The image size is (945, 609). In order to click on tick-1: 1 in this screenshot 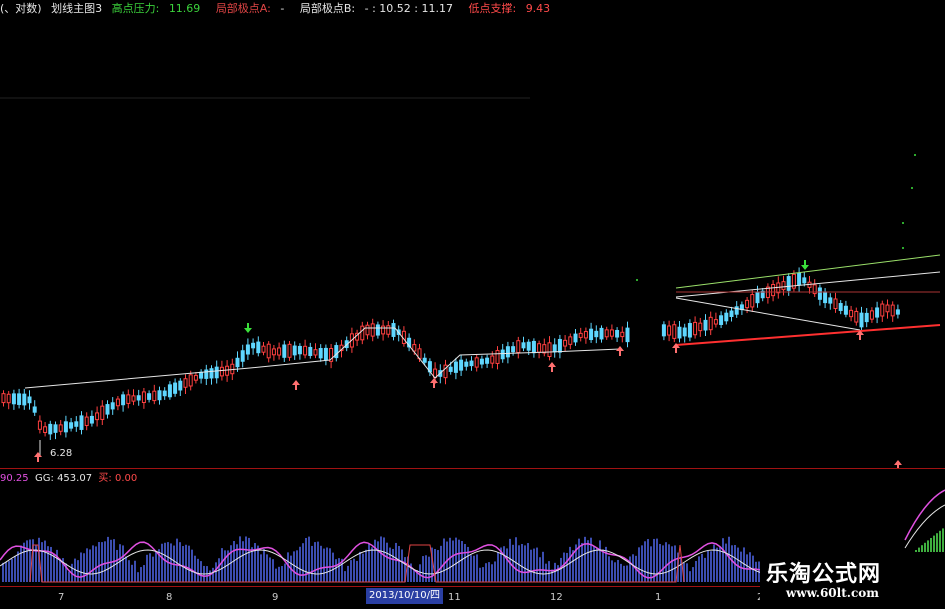, I will do `click(658, 597)`.